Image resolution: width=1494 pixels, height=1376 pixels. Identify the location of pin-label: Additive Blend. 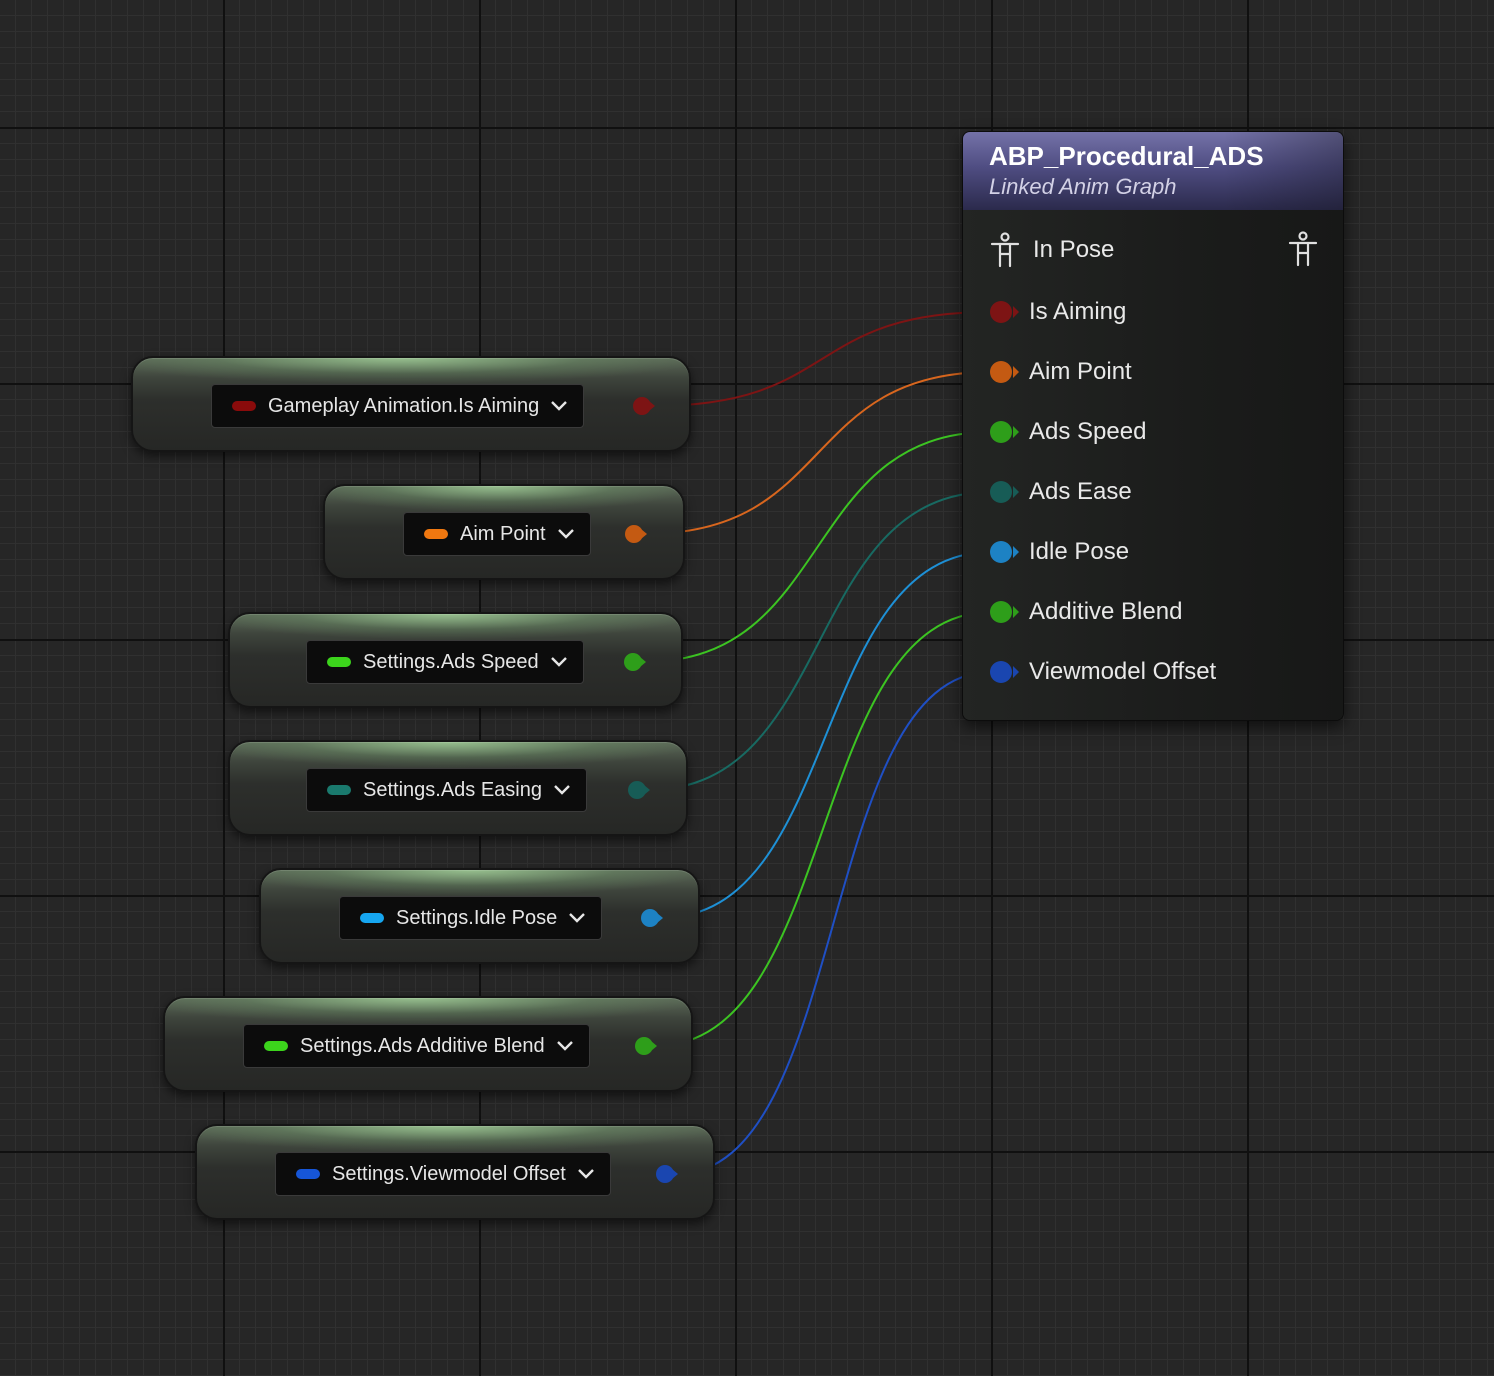
(1106, 611).